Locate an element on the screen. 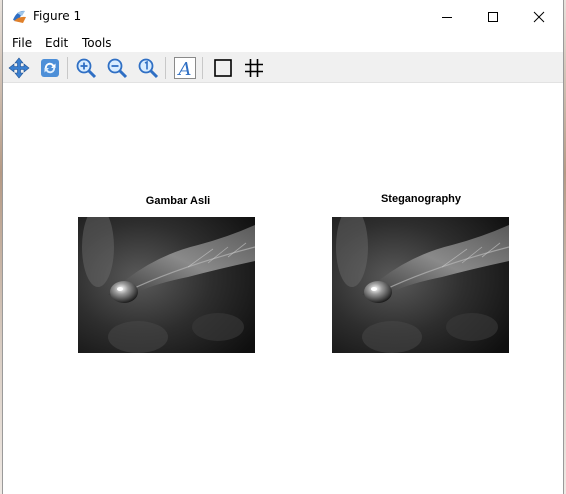  matlab-figure-icon is located at coordinates (19, 16).